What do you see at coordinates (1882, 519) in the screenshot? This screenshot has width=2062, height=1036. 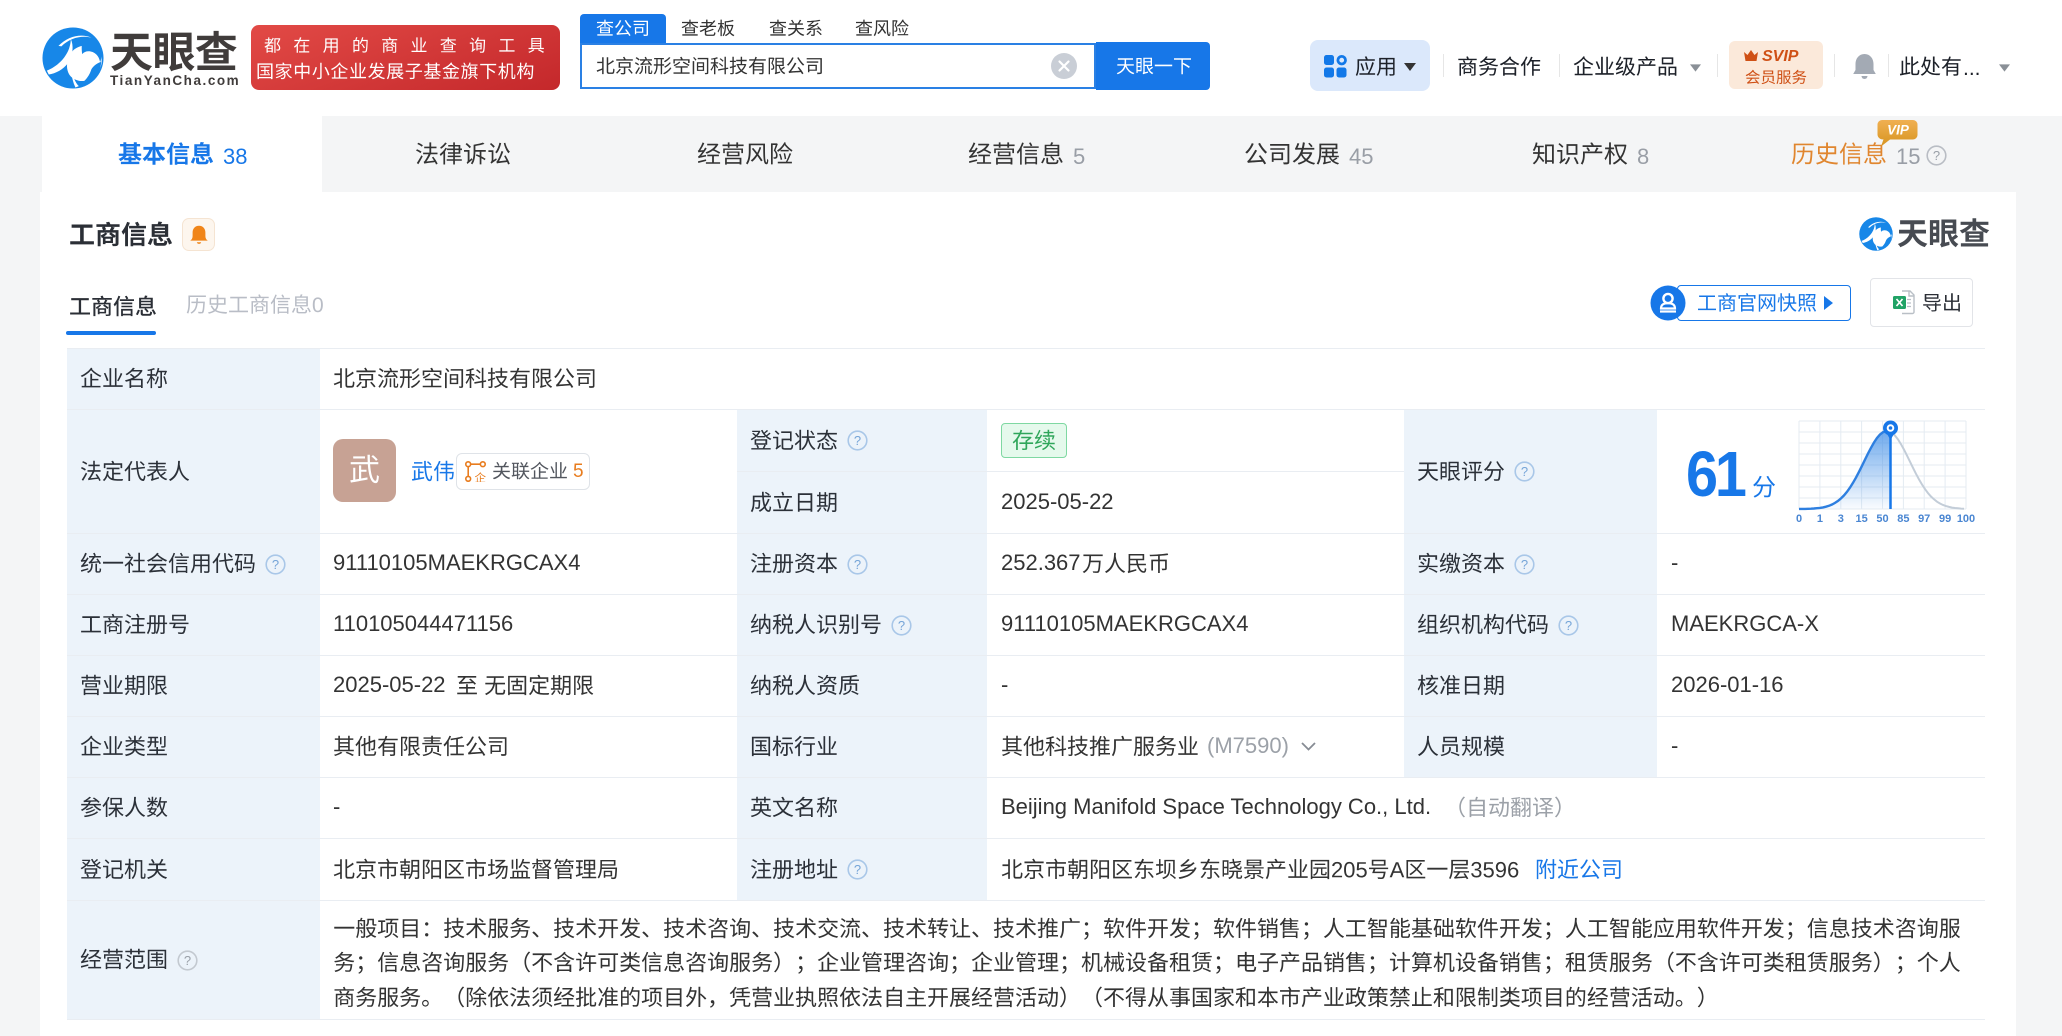 I see `svg-text: 50` at bounding box center [1882, 519].